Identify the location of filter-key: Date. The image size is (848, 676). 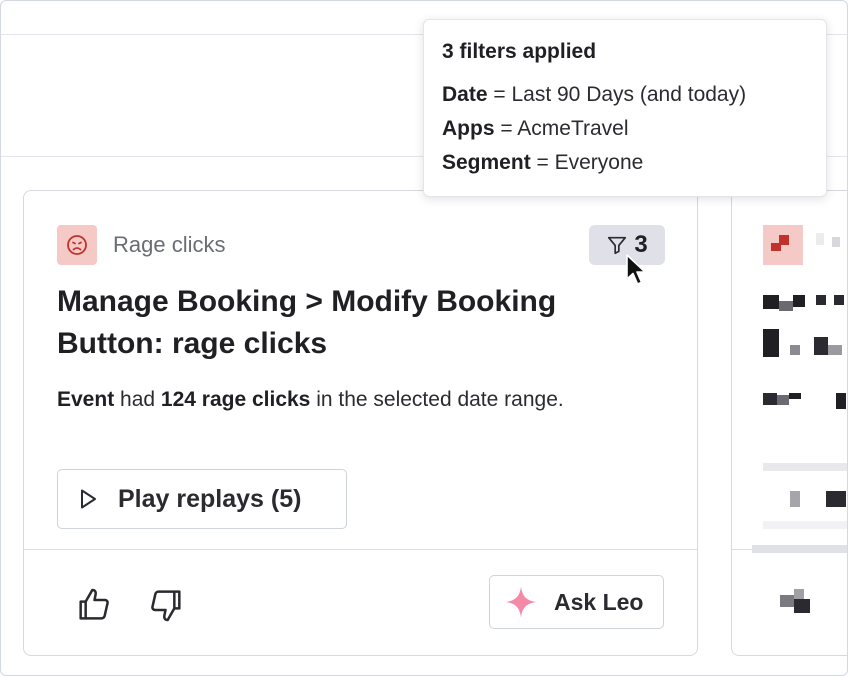
(465, 94).